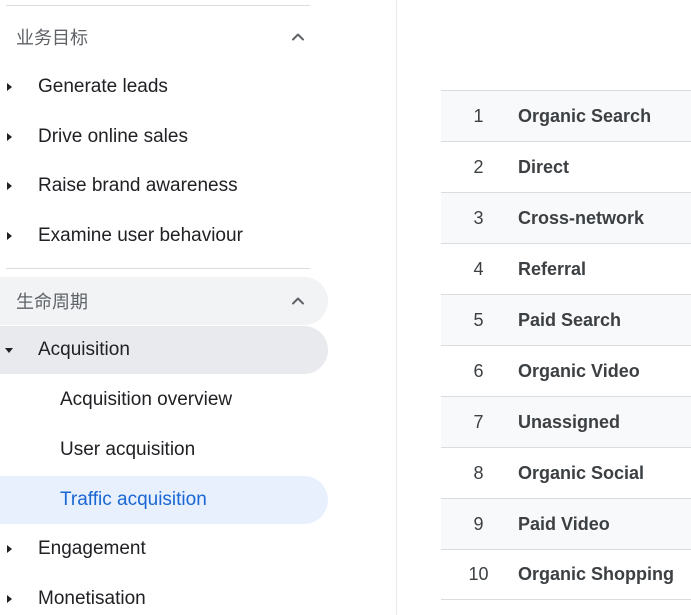 The height and width of the screenshot is (615, 691). Describe the element at coordinates (478, 166) in the screenshot. I see `row-index: 2` at that location.